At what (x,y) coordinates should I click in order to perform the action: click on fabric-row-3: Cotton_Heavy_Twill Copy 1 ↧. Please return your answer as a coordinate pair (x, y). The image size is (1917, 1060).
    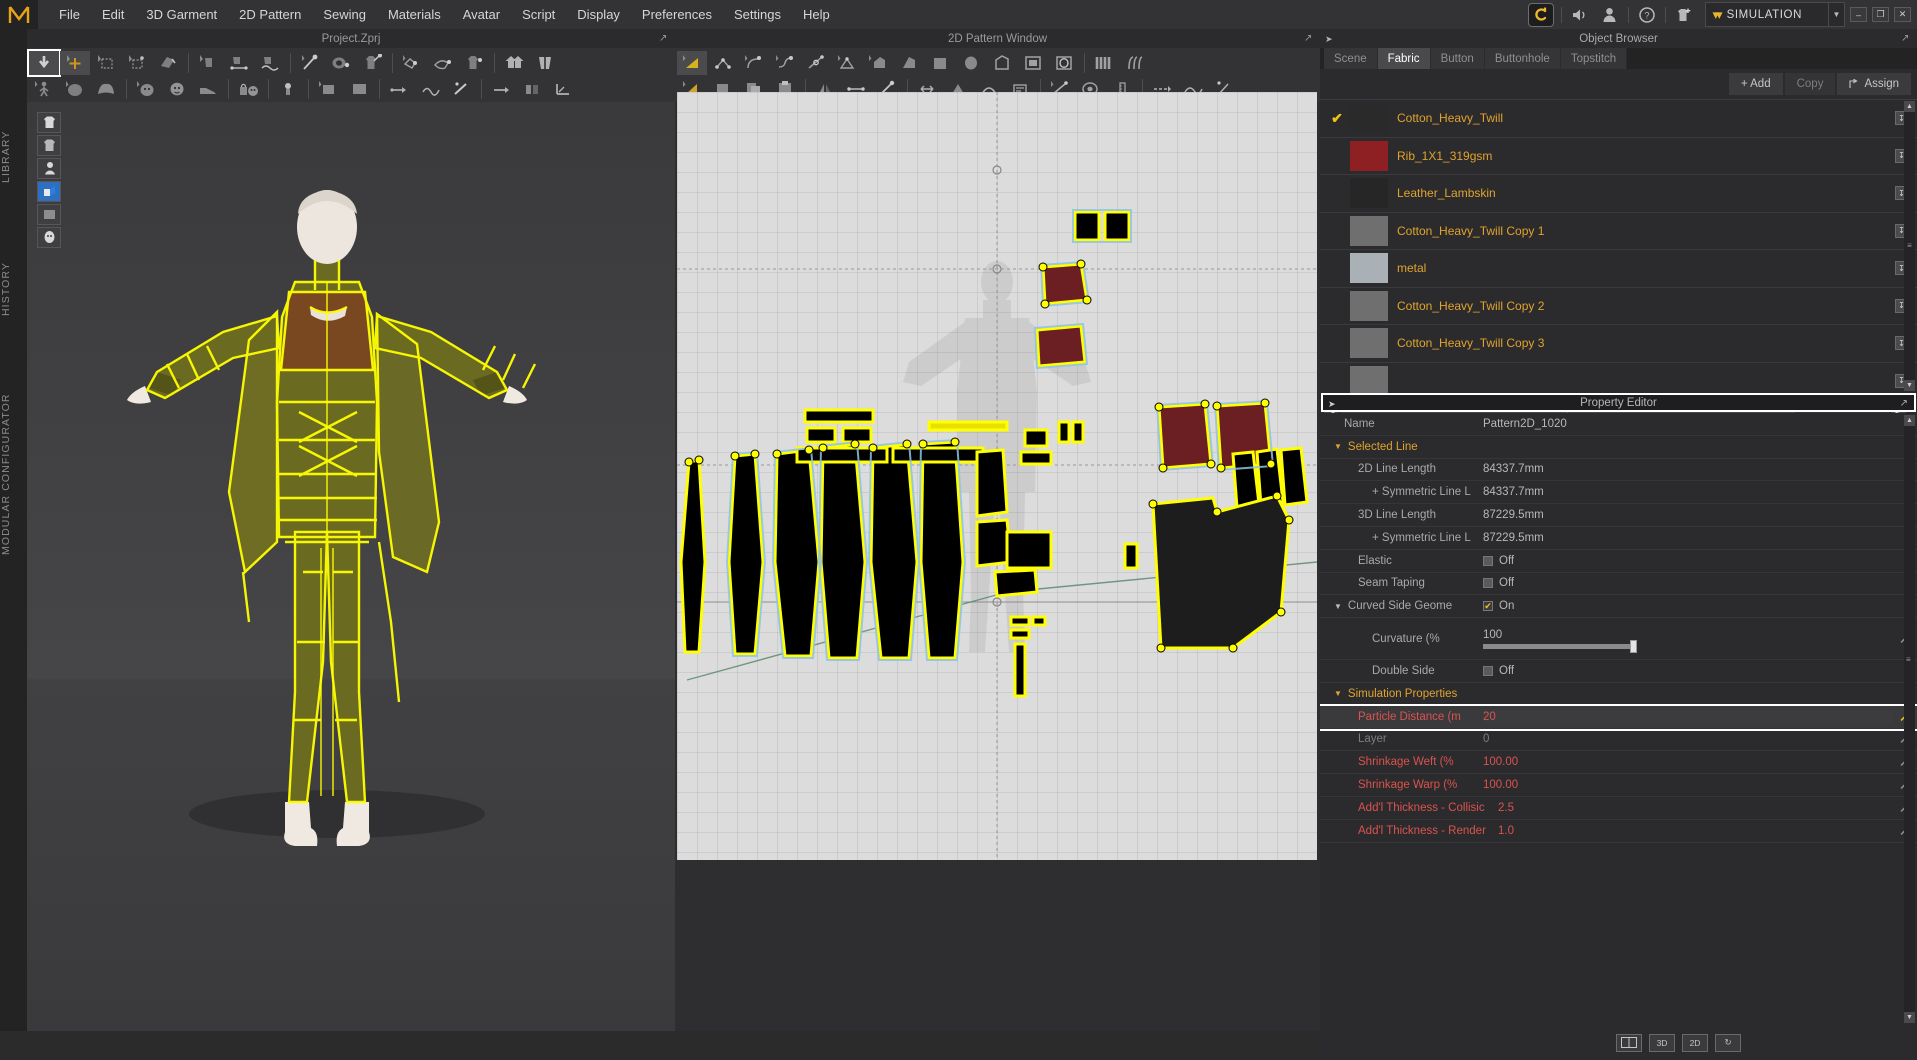
    Looking at the image, I should click on (1618, 232).